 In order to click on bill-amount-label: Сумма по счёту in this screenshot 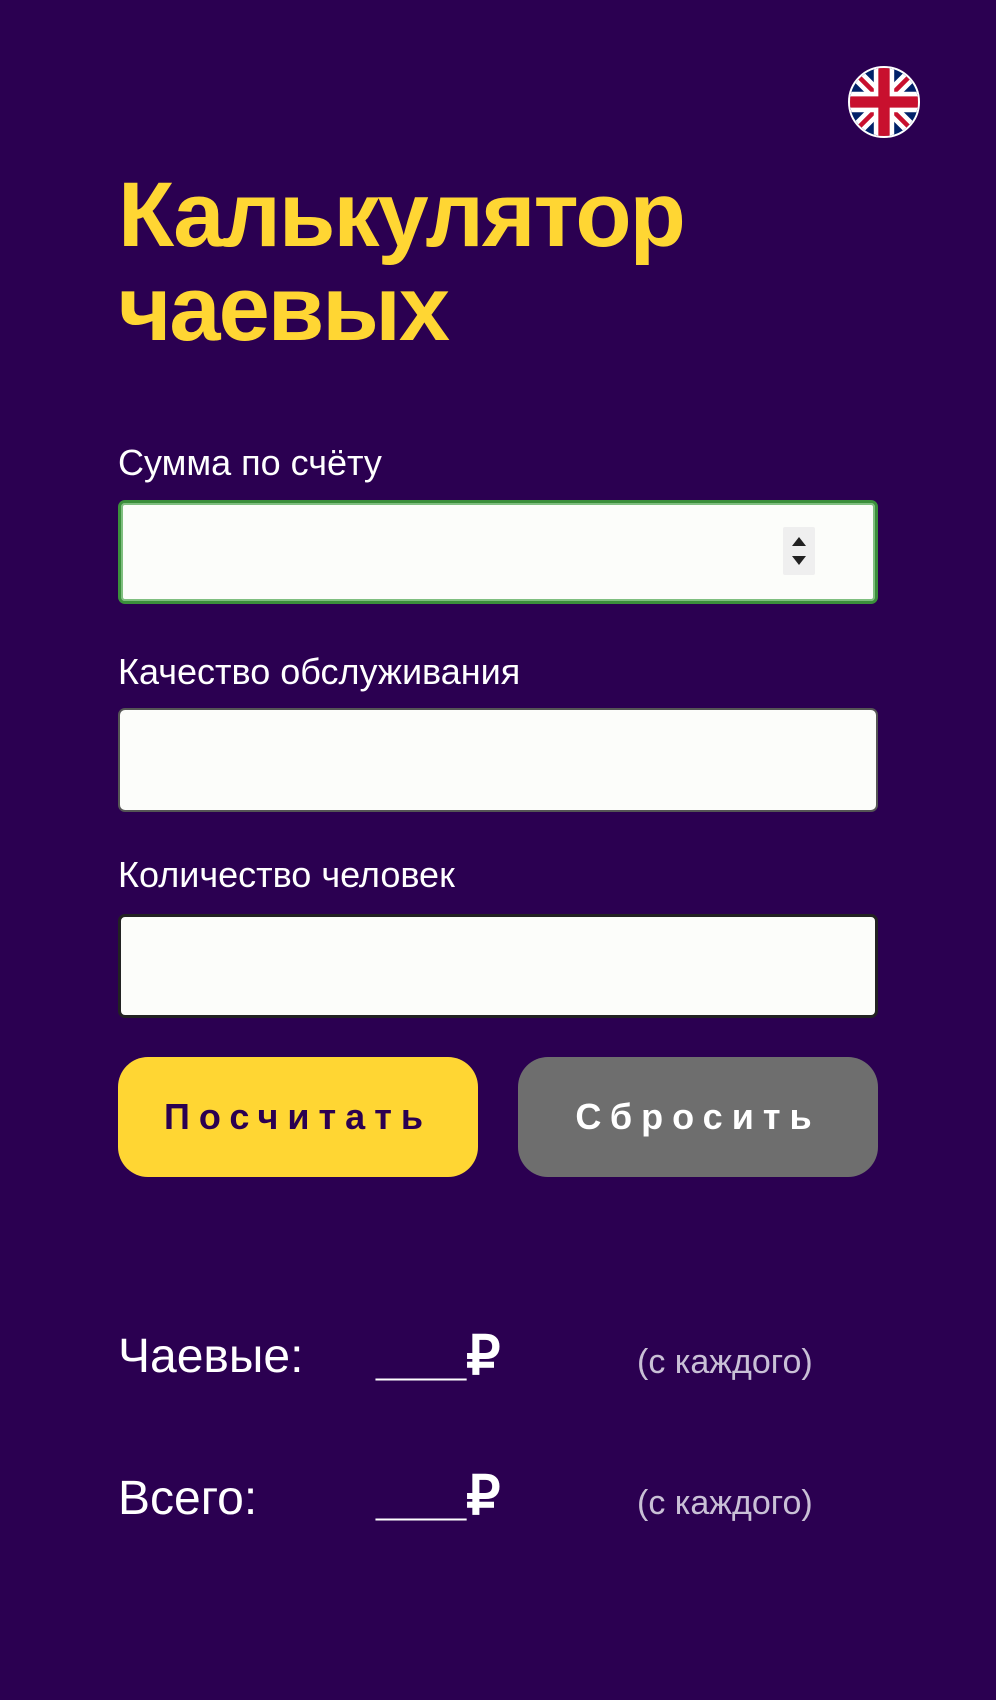, I will do `click(250, 462)`.